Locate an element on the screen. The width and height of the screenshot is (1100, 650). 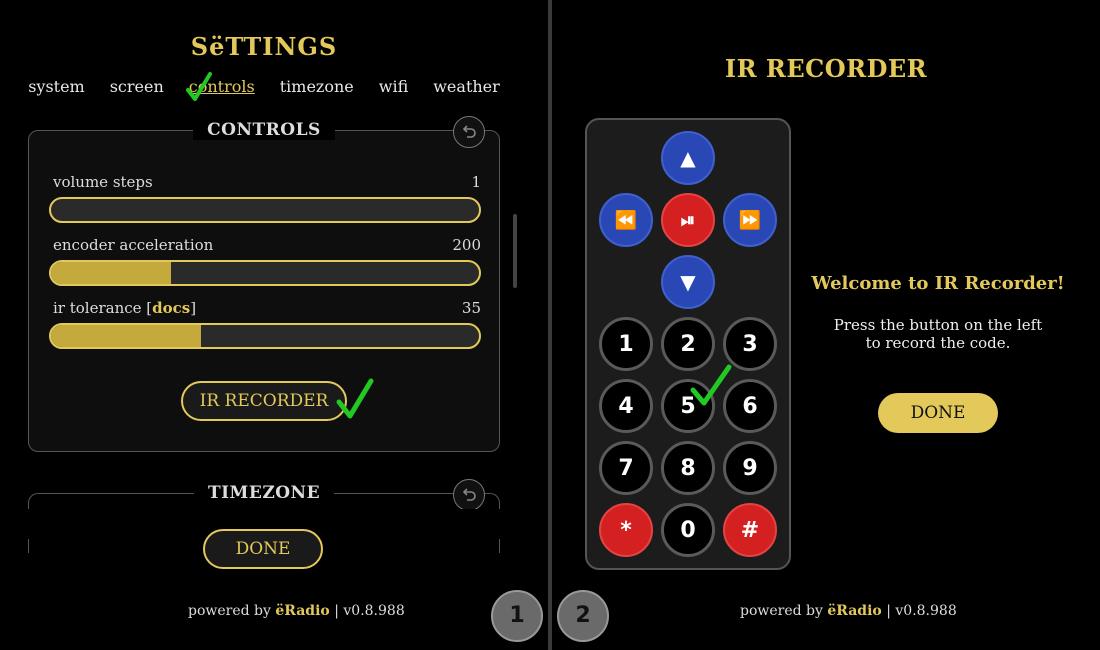
slider-label: encoder acceleration is located at coordinates (133, 245).